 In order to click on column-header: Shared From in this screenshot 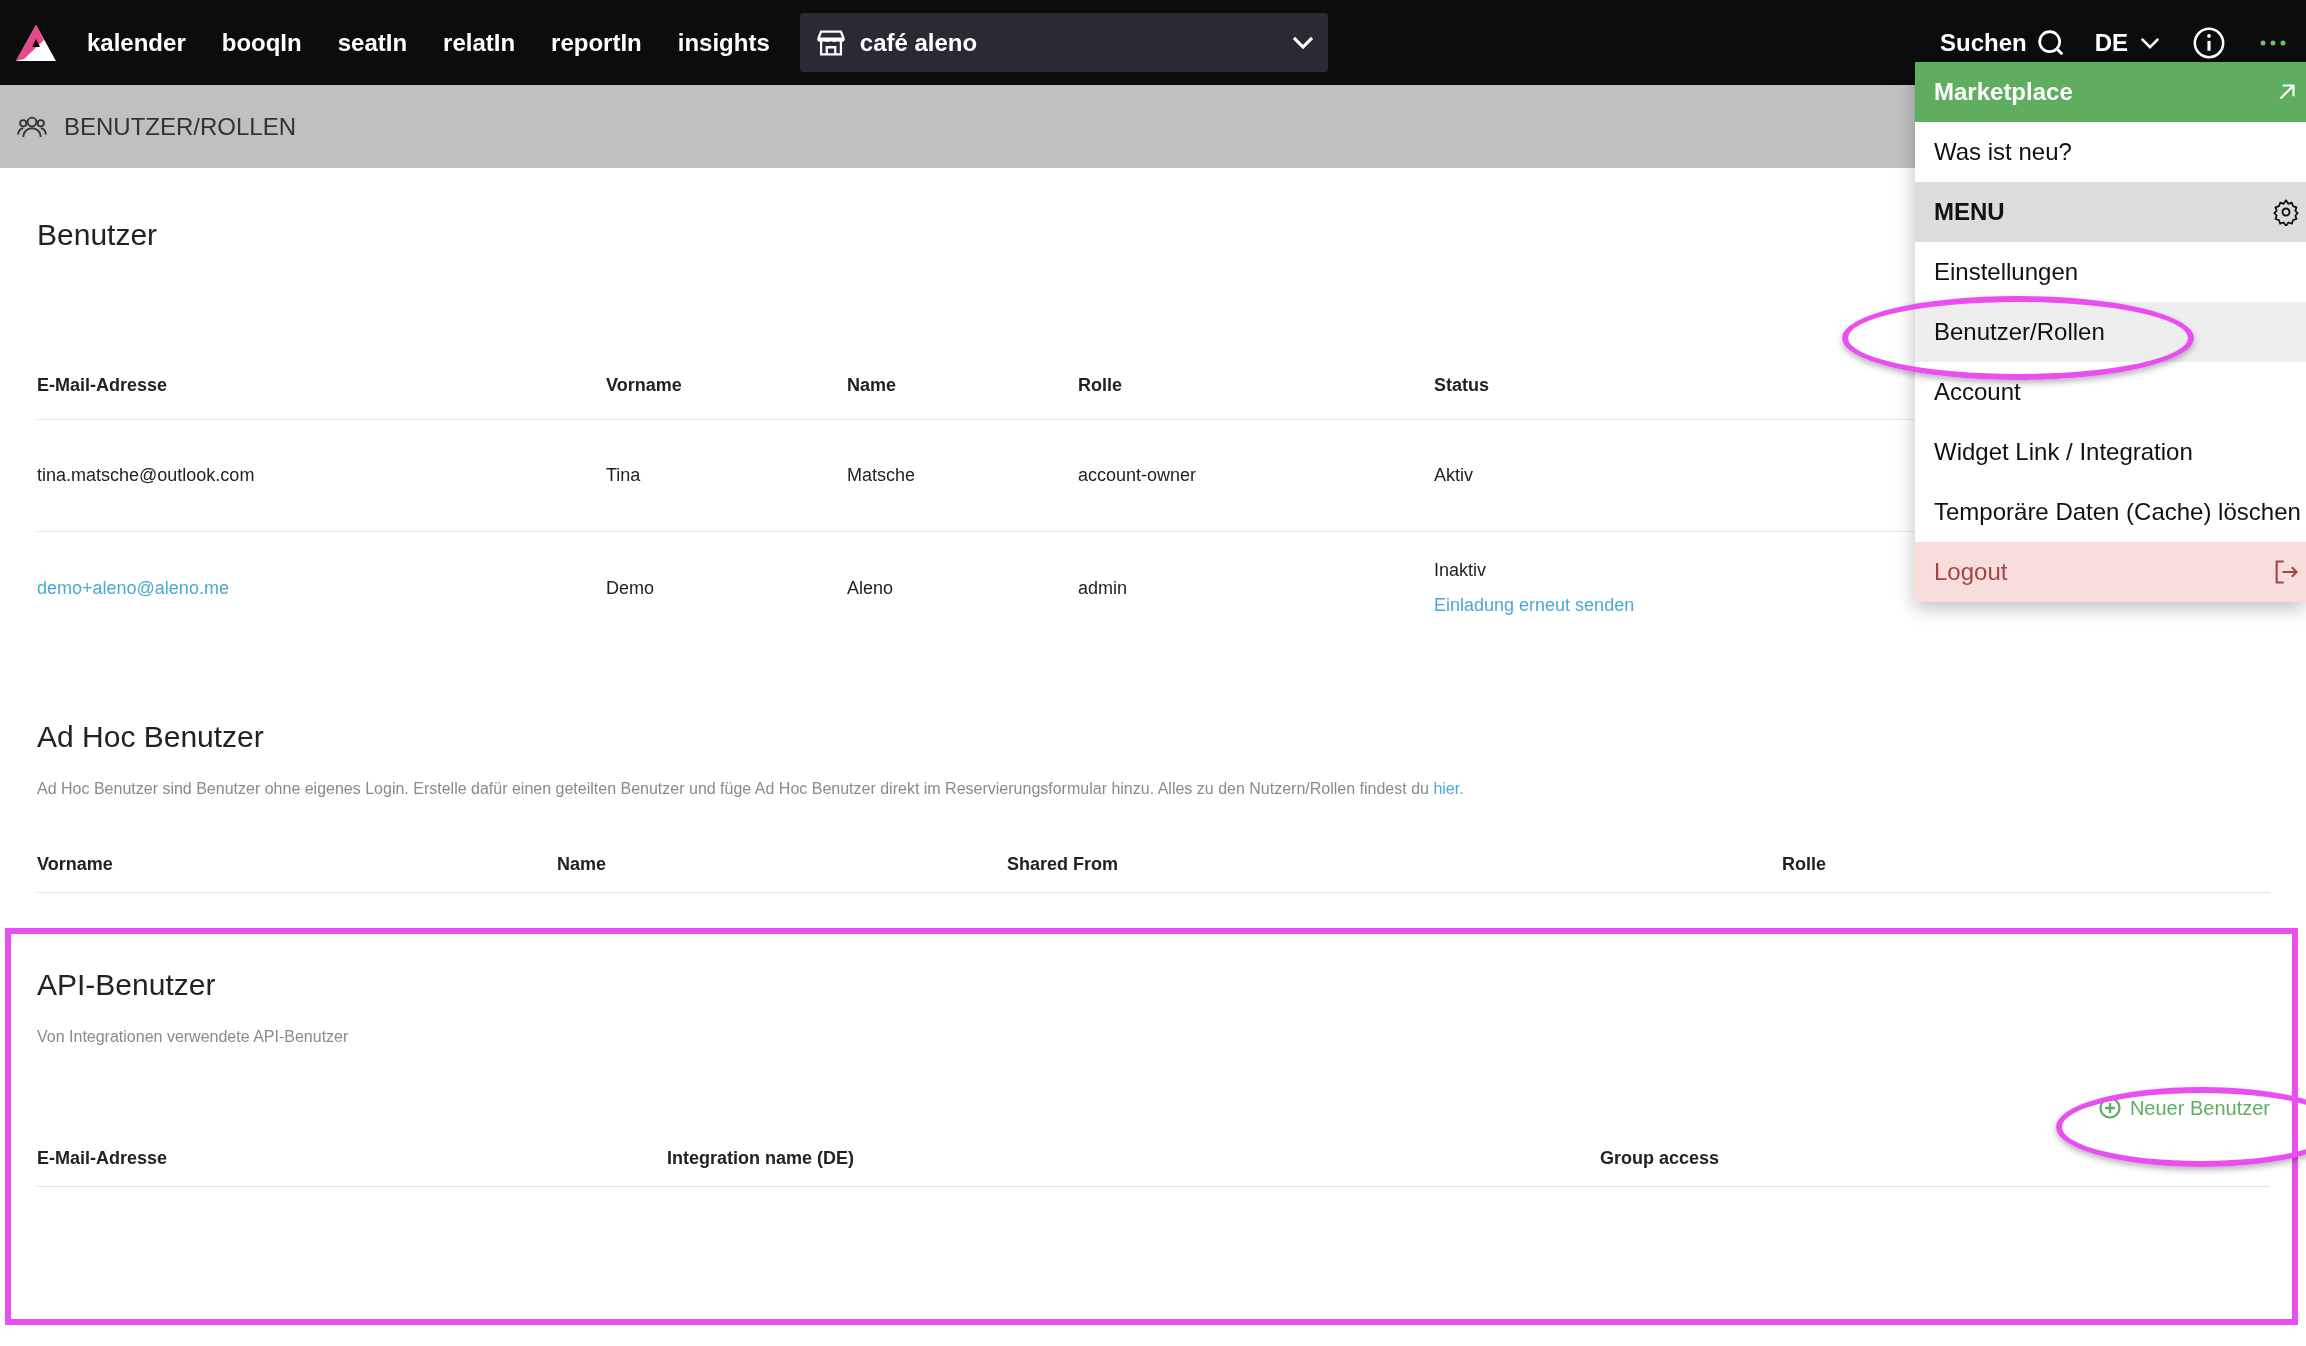, I will do `click(1063, 864)`.